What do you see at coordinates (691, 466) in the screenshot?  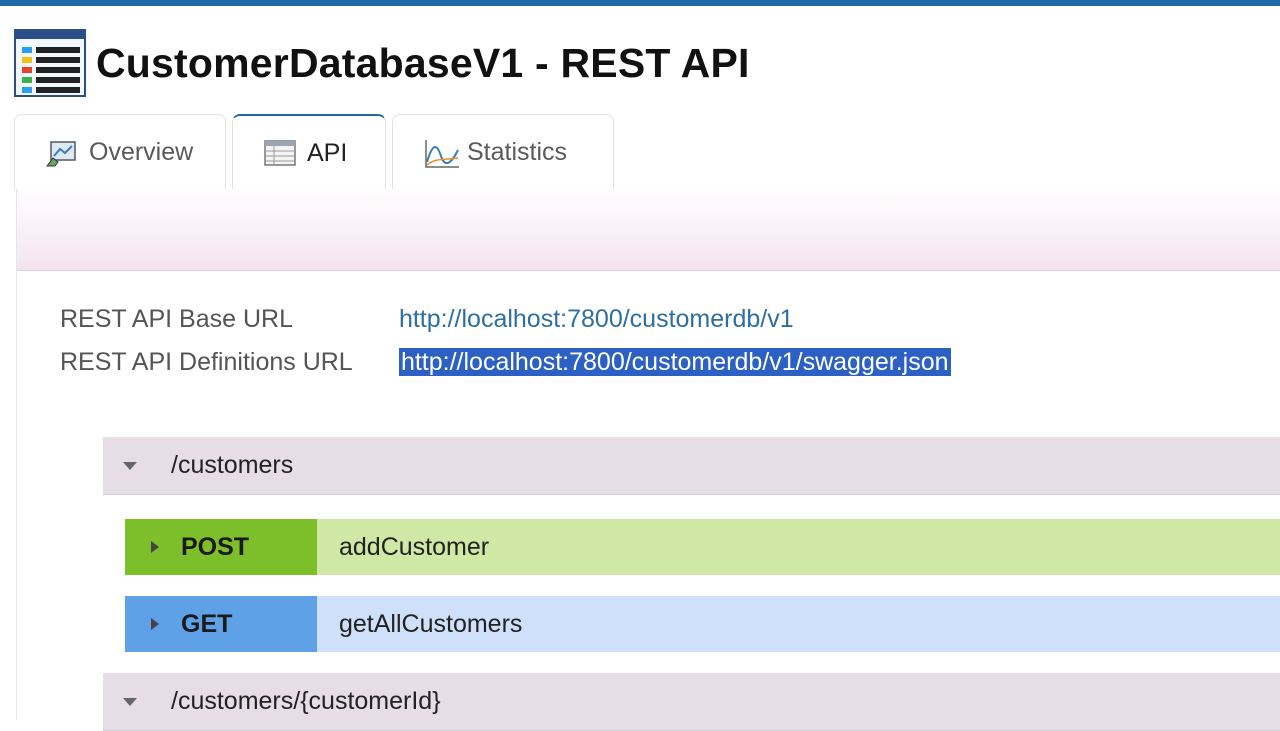 I see `resource-customers: /customers` at bounding box center [691, 466].